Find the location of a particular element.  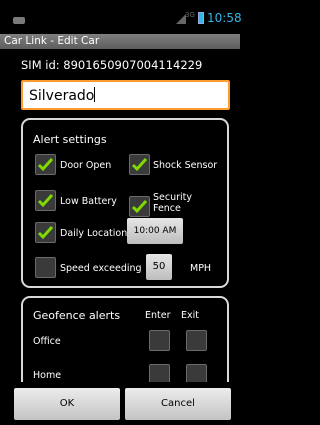

speed-exceeding-label: Speed exceeding is located at coordinates (101, 268).